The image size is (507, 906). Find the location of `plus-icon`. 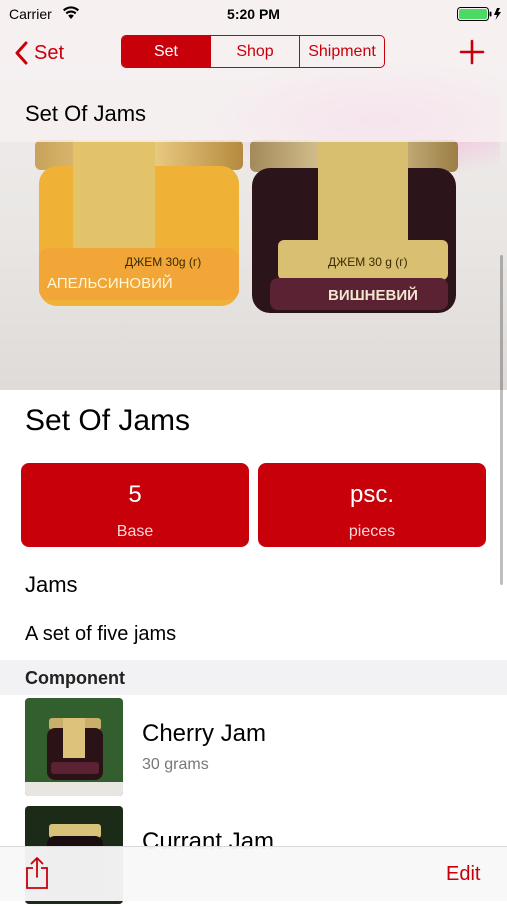

plus-icon is located at coordinates (472, 52).